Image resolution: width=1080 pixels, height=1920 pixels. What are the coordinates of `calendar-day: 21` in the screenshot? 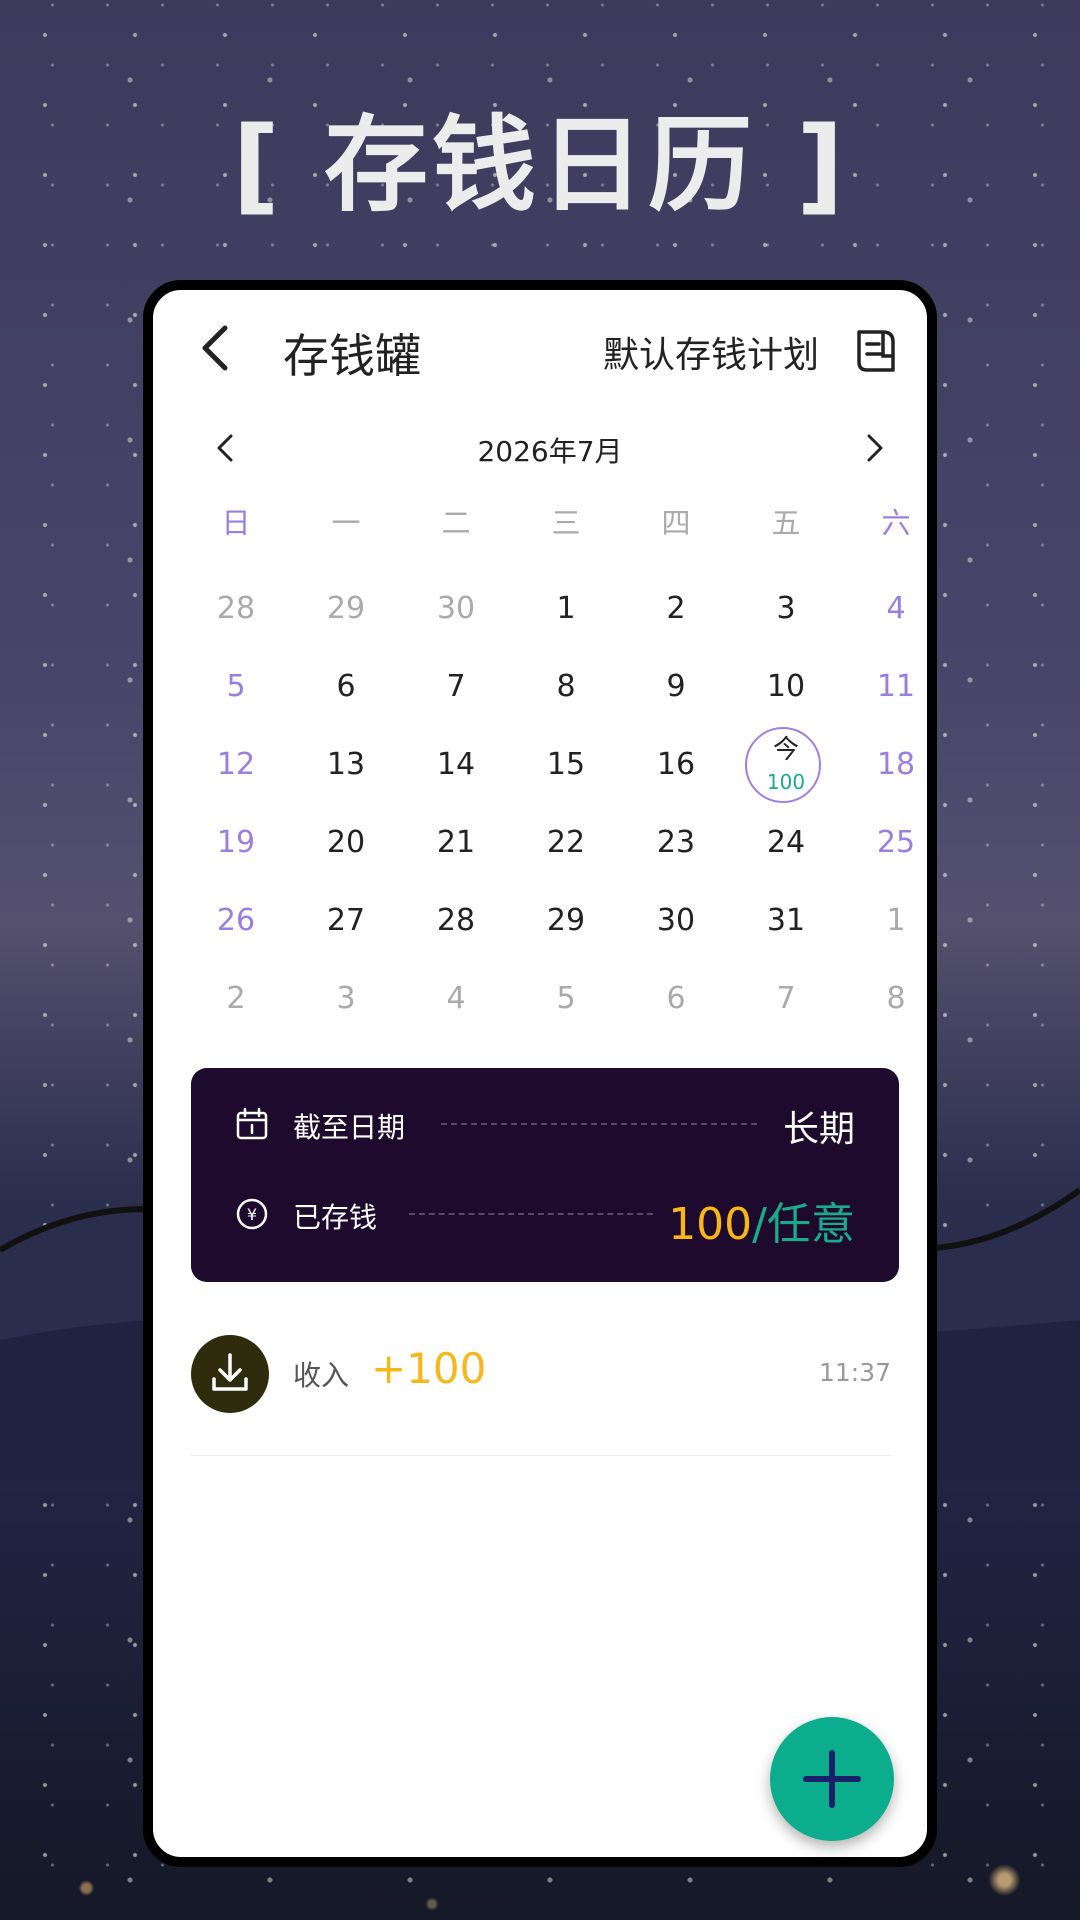 It's located at (456, 843).